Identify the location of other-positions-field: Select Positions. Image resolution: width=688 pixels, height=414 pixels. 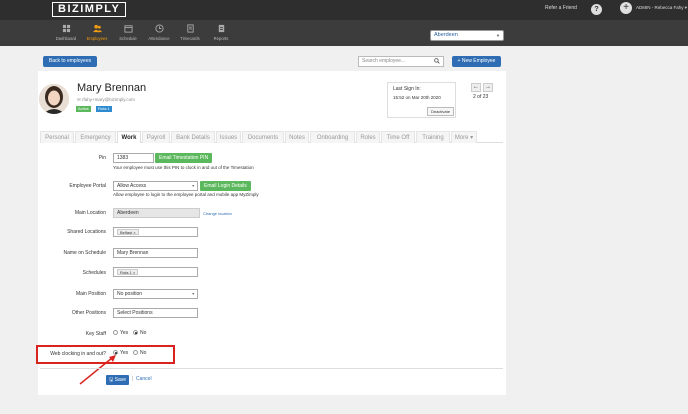
(155, 313).